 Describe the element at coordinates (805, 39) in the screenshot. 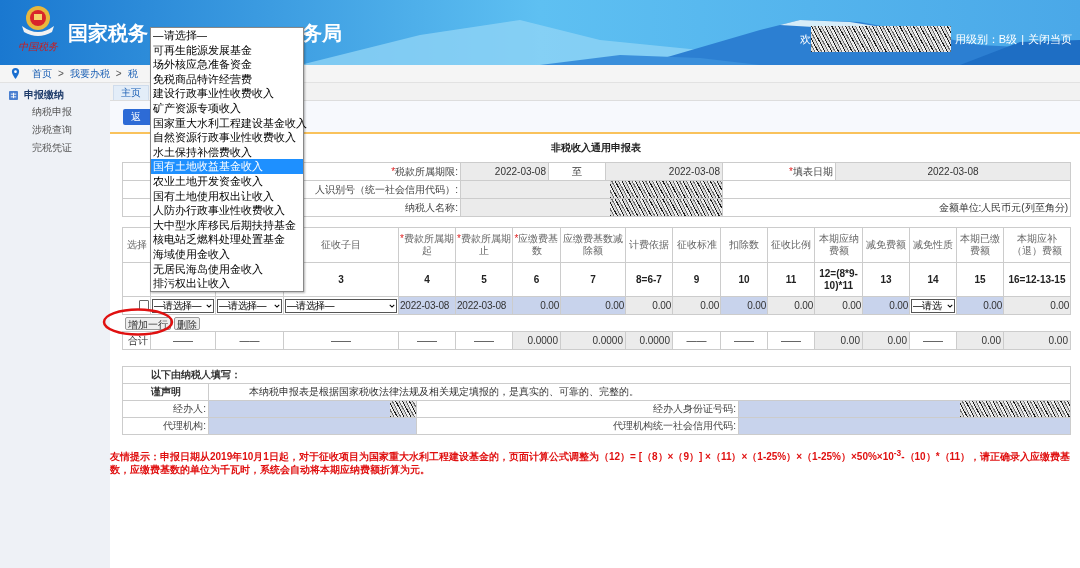

I see `welcome-text: 欢` at that location.